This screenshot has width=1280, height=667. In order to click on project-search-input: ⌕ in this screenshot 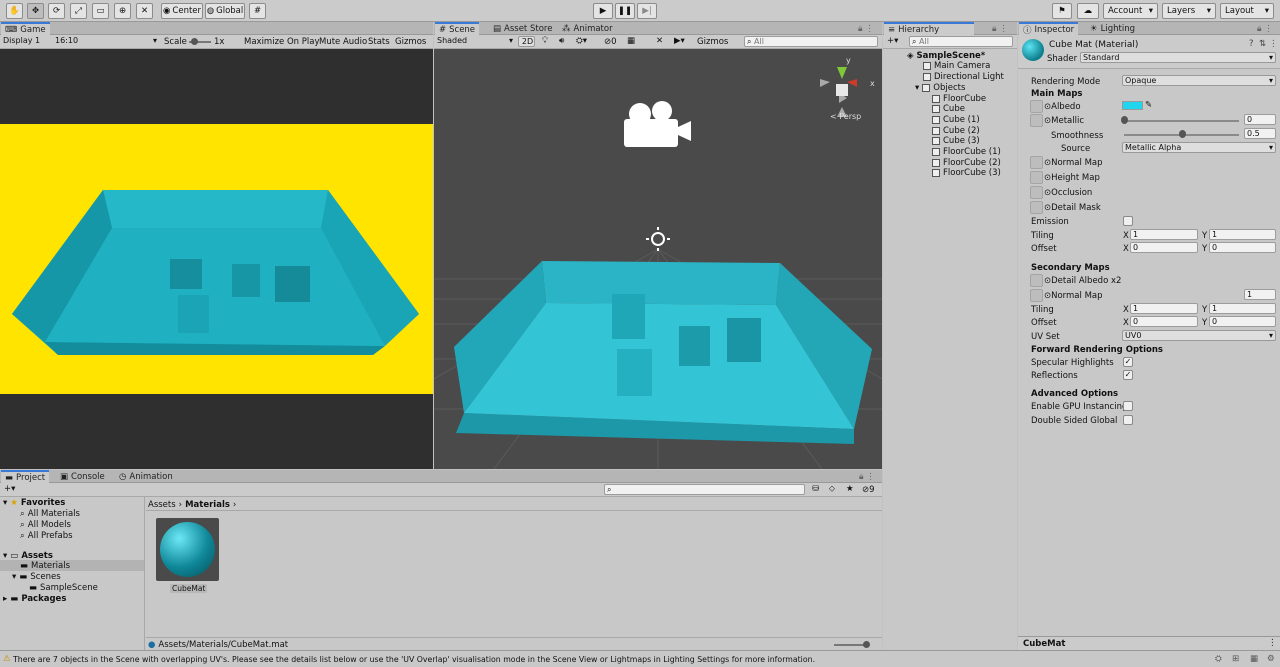, I will do `click(704, 489)`.